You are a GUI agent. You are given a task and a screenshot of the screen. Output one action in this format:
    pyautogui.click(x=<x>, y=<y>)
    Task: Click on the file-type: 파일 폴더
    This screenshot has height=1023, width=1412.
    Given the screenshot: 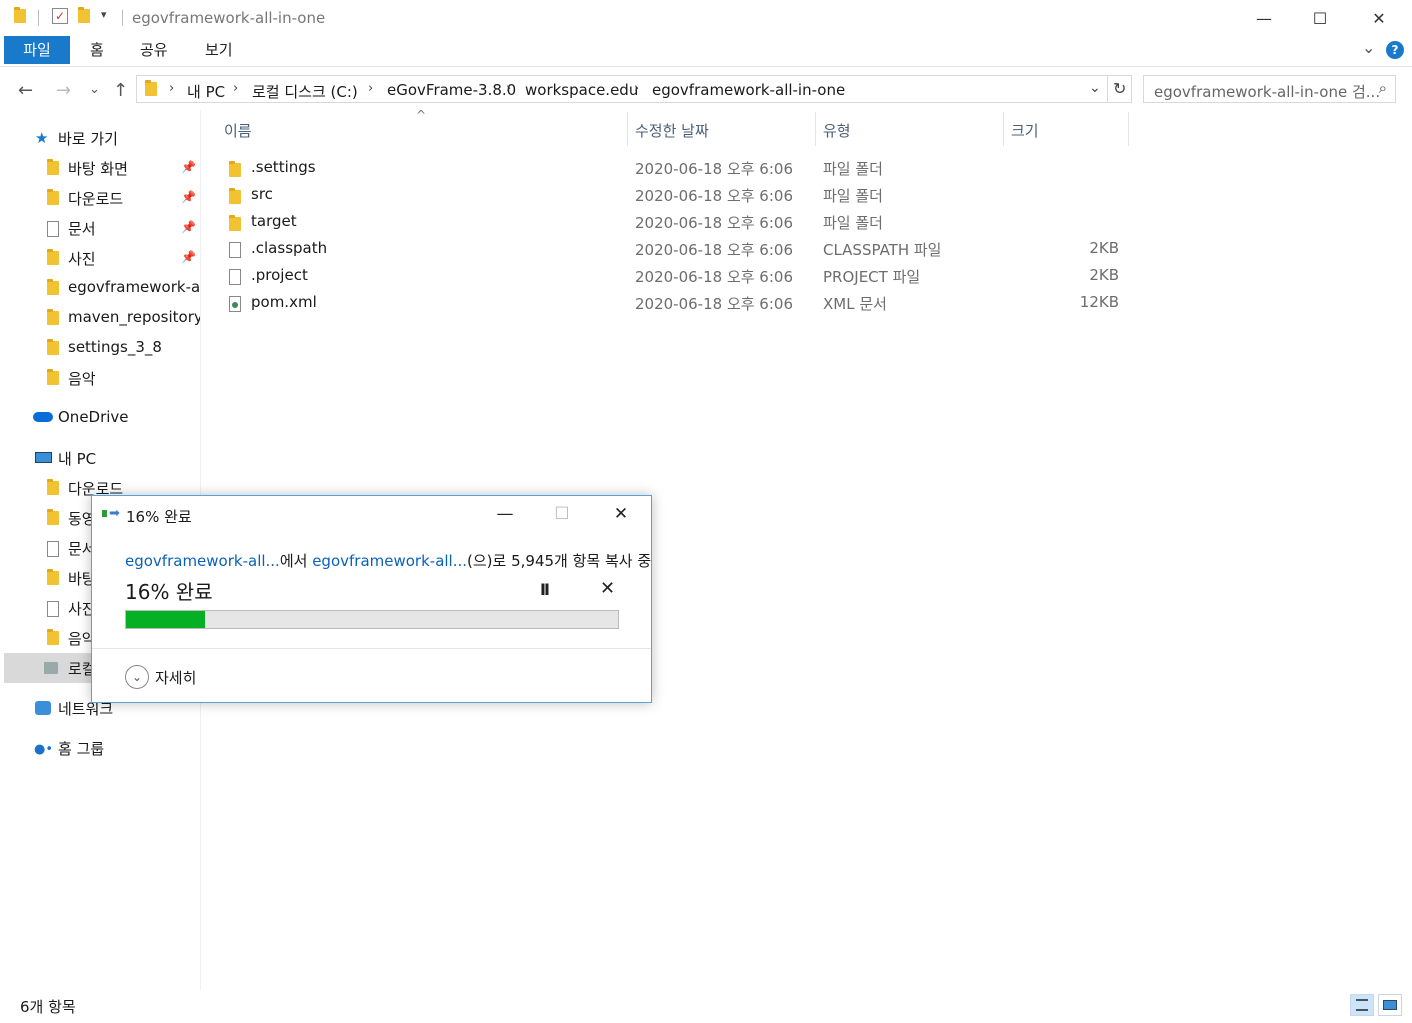 What is the action you would take?
    pyautogui.click(x=853, y=169)
    